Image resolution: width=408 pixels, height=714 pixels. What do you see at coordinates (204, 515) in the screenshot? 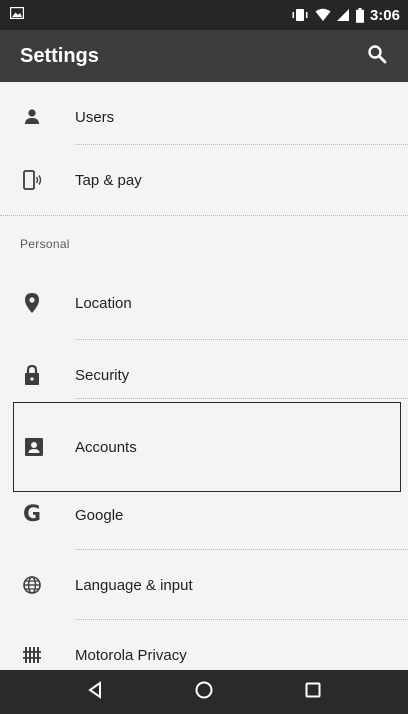
I see `settings-item-google: G Google` at bounding box center [204, 515].